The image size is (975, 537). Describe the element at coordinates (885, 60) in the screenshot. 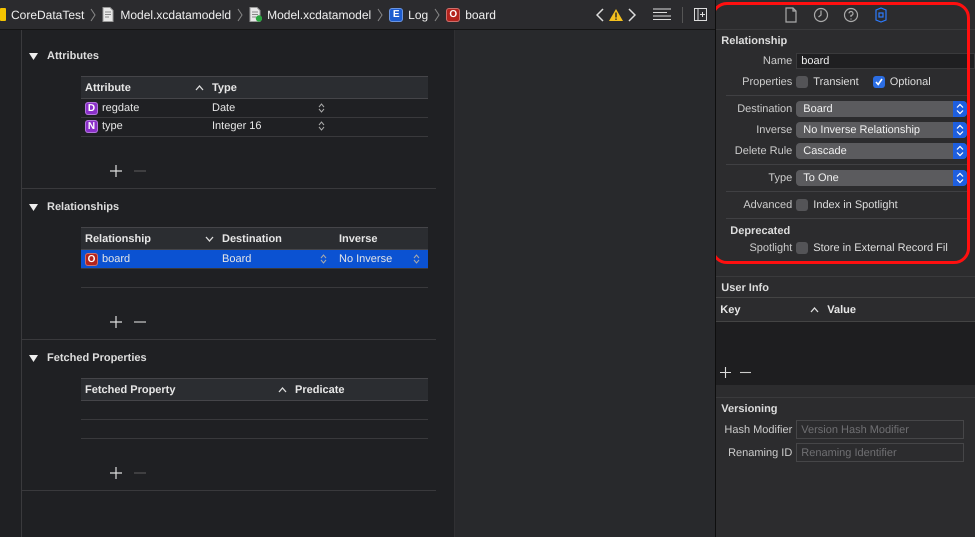

I see `name-field: board` at that location.